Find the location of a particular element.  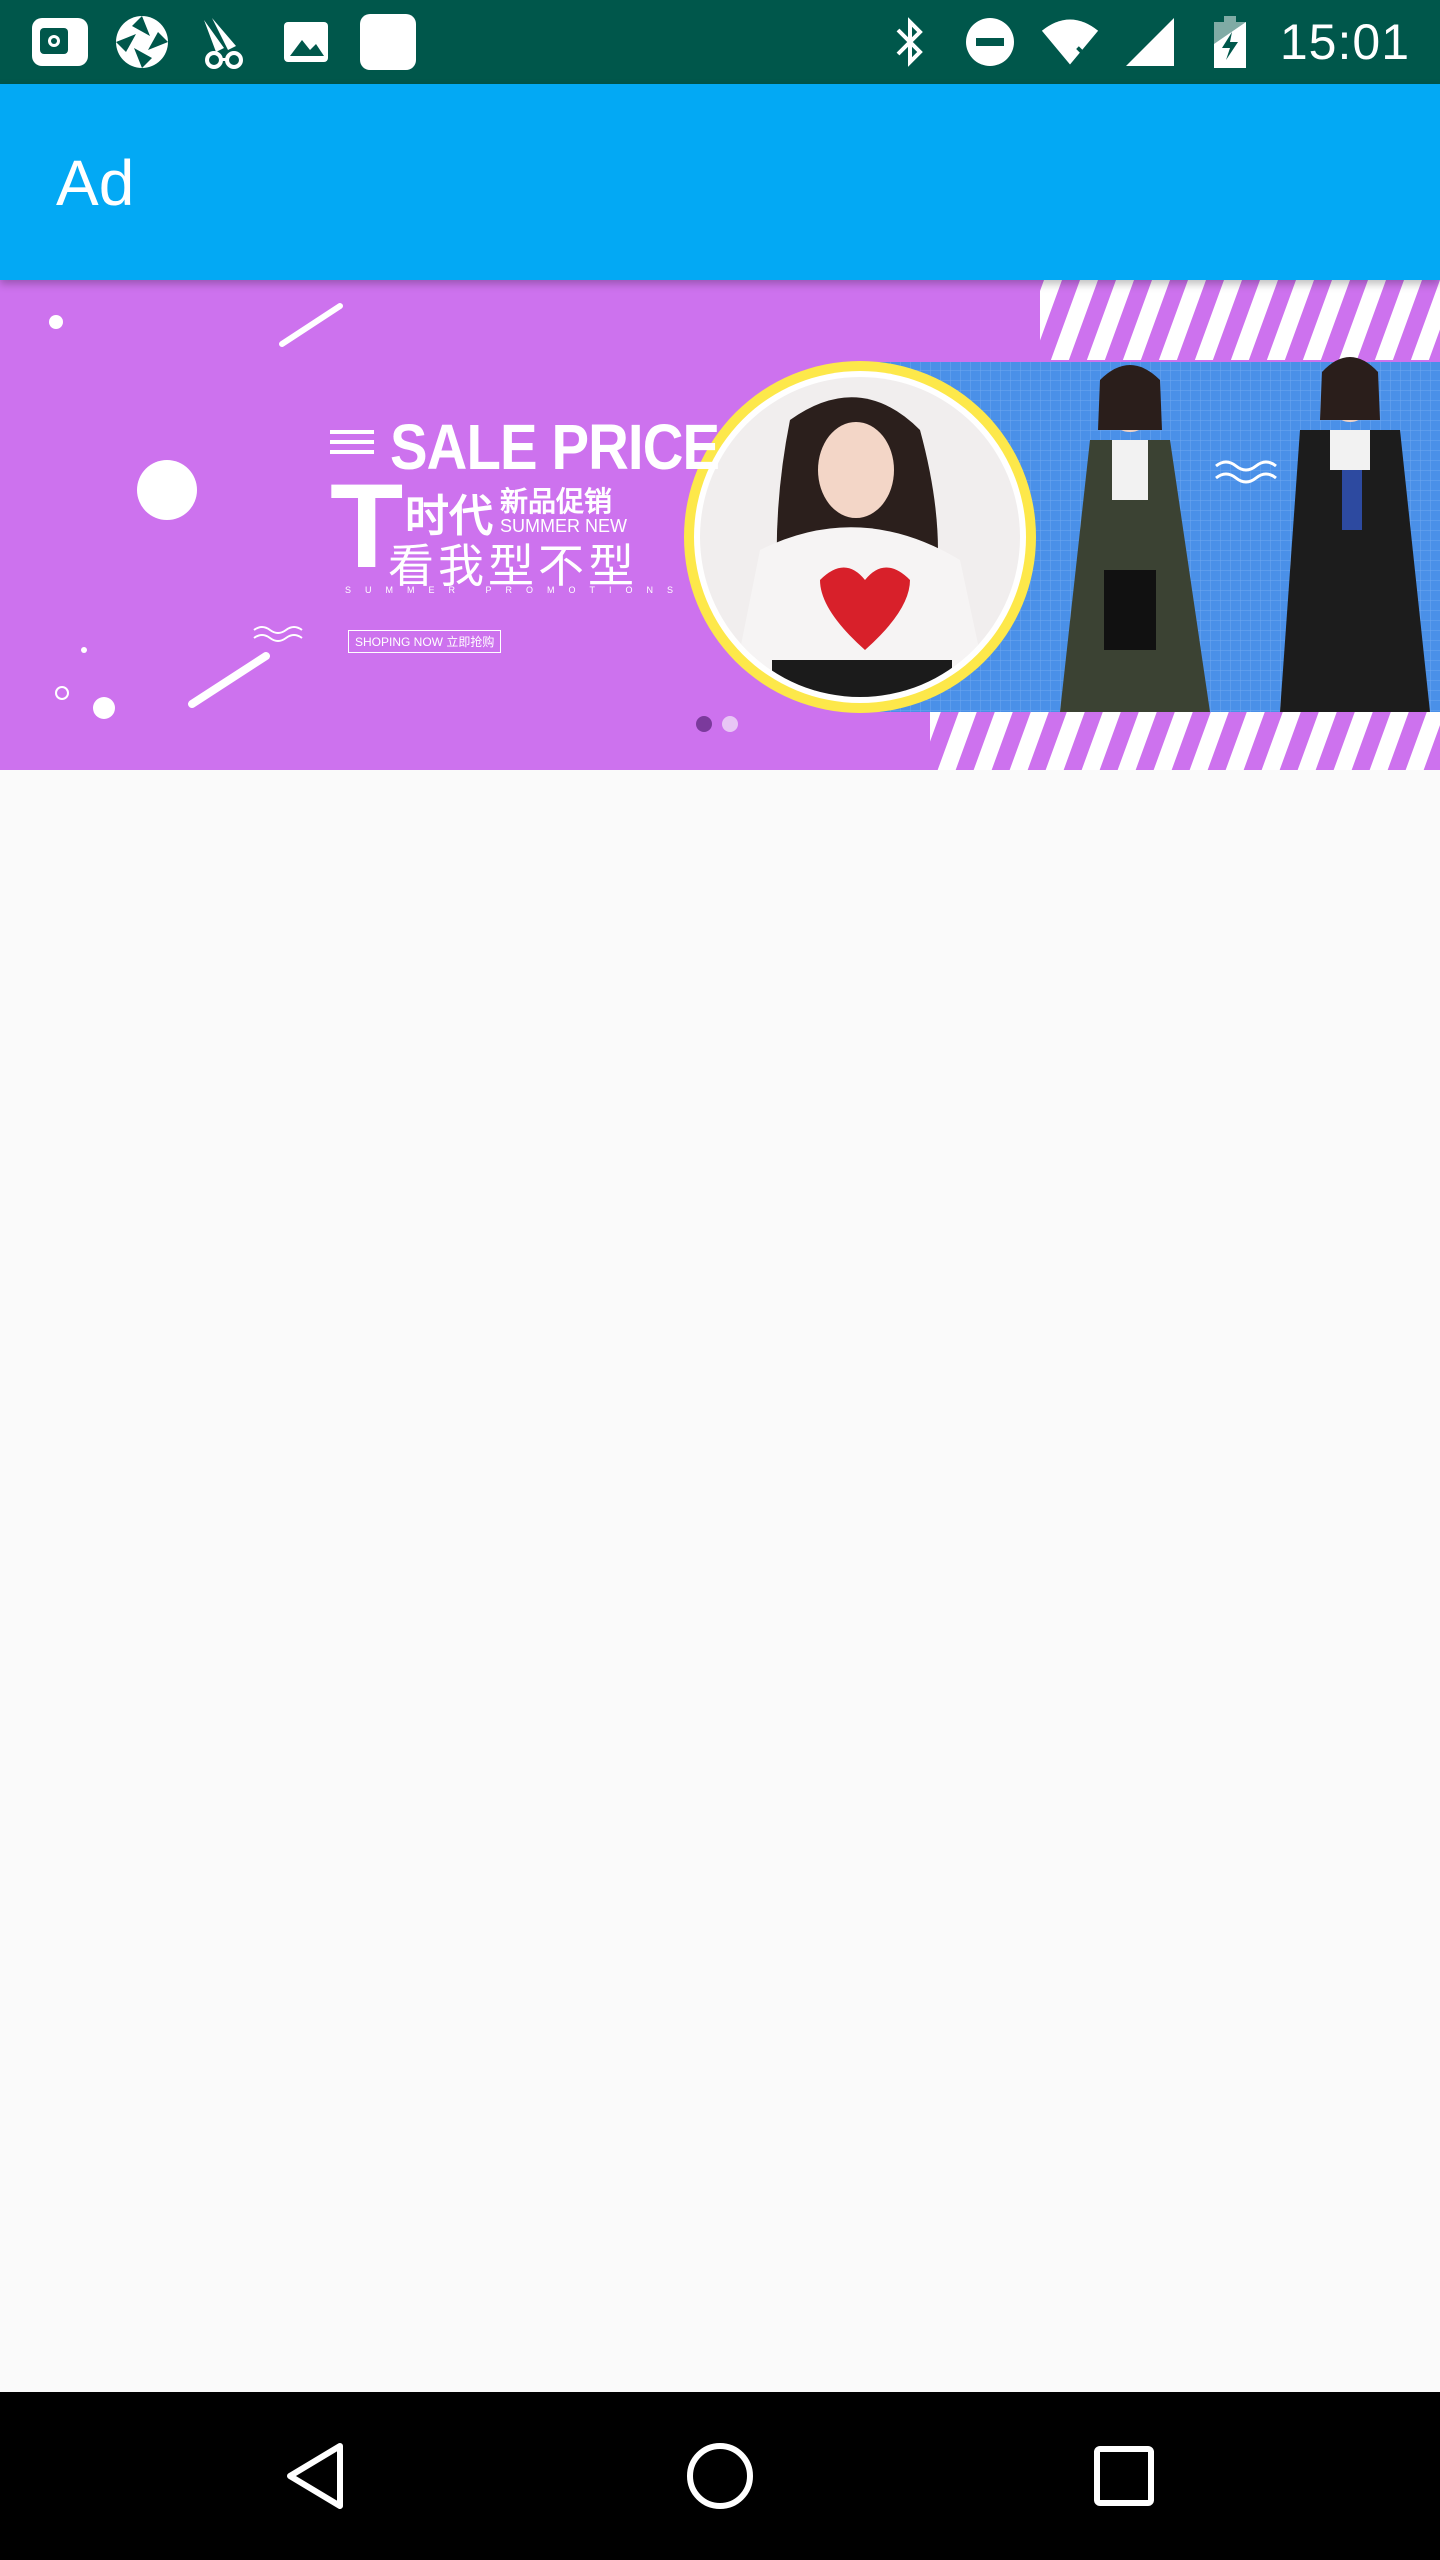

home-icon is located at coordinates (720, 2476).